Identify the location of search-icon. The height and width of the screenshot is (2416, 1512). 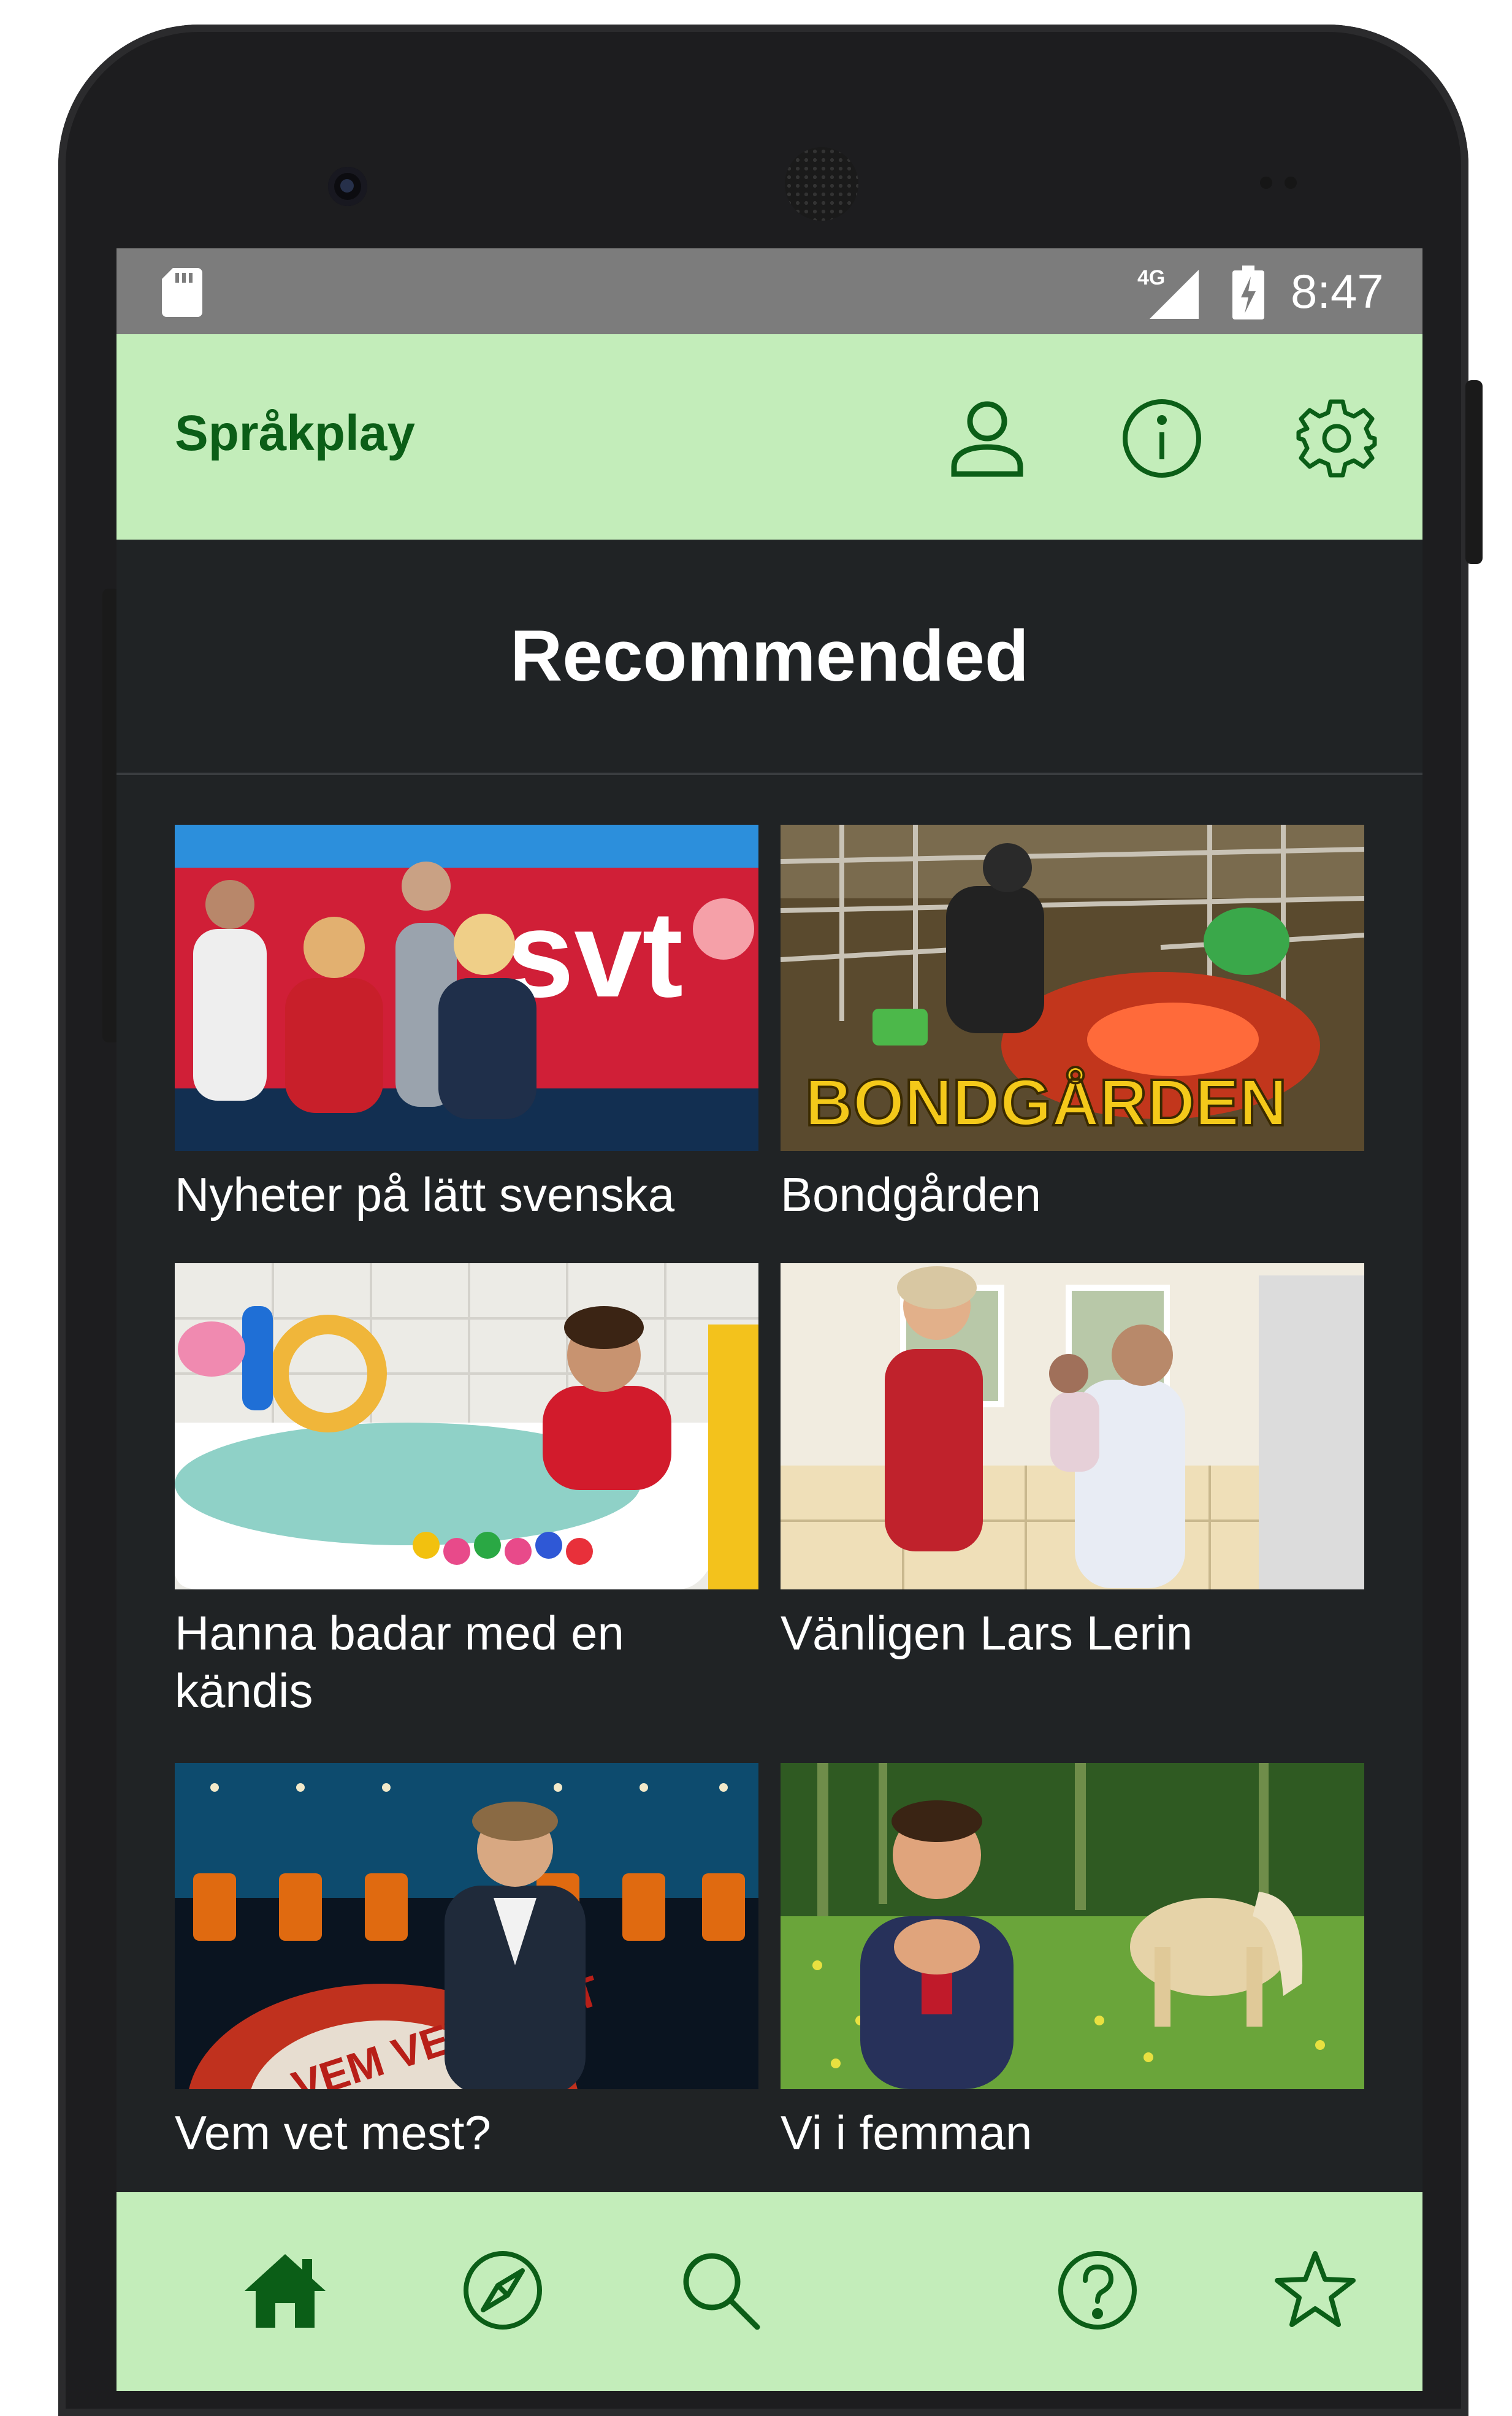
(721, 2291).